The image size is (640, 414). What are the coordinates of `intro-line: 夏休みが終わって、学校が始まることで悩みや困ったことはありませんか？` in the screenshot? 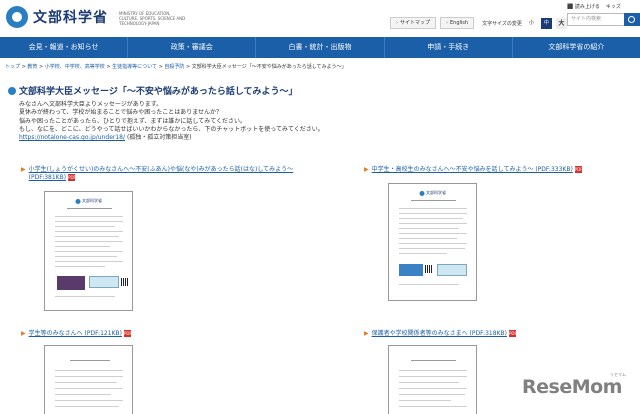 It's located at (121, 113).